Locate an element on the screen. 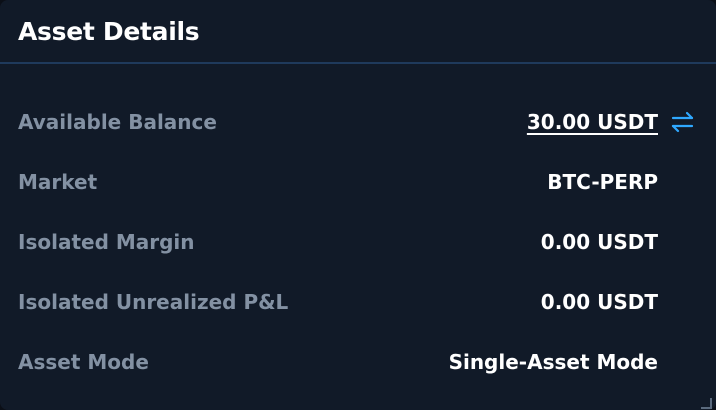 Image resolution: width=716 pixels, height=410 pixels. market-value: BTC-PERP is located at coordinates (602, 182).